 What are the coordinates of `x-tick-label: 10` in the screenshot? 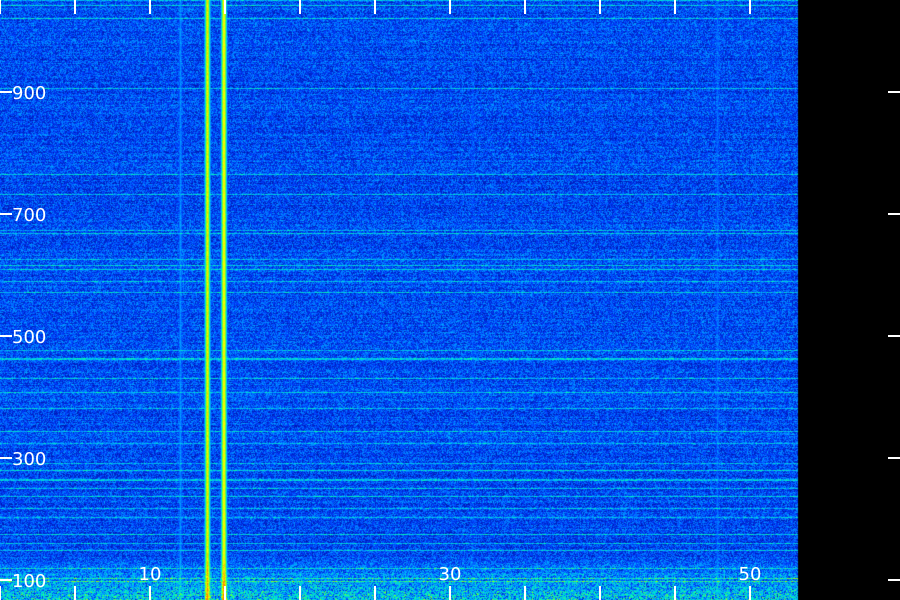 It's located at (150, 574).